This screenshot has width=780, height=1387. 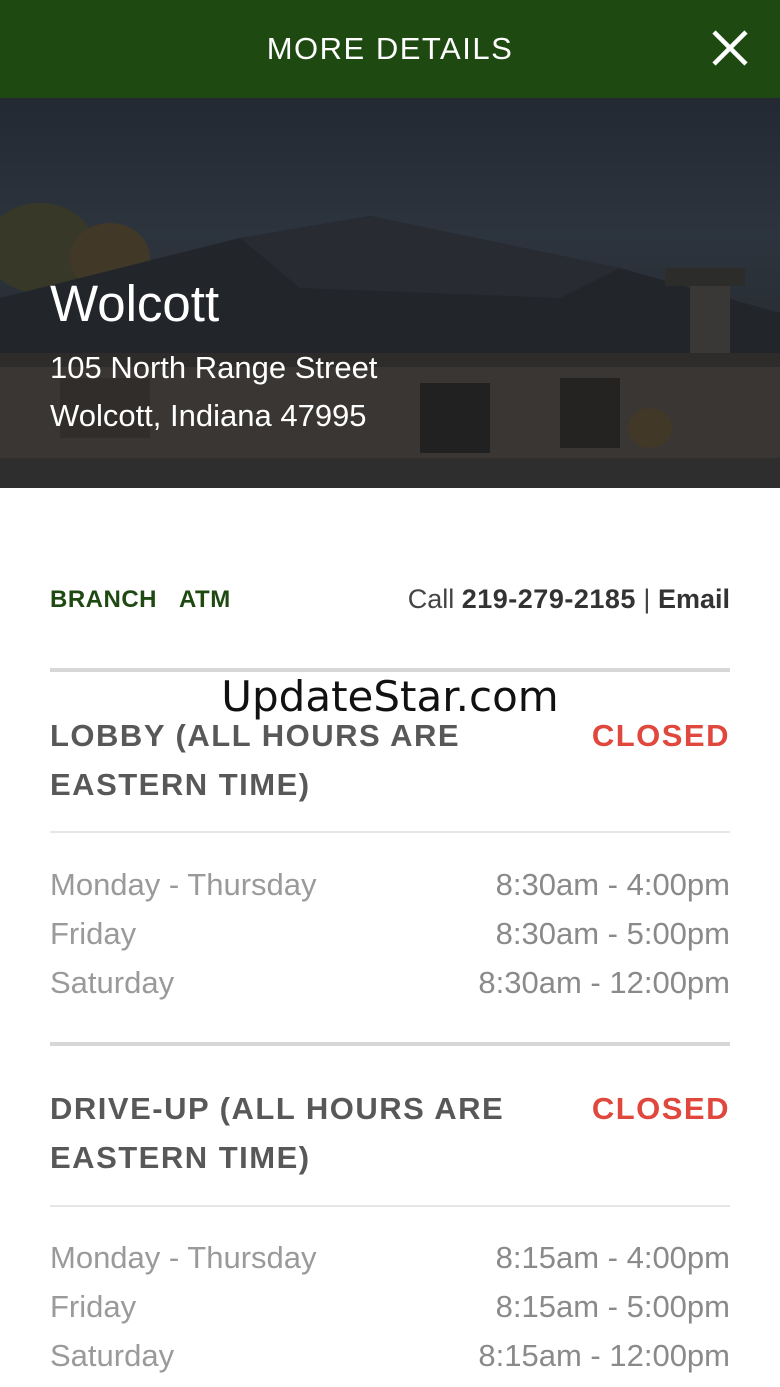 I want to click on page-title: MORE DETAILS, so click(x=390, y=48).